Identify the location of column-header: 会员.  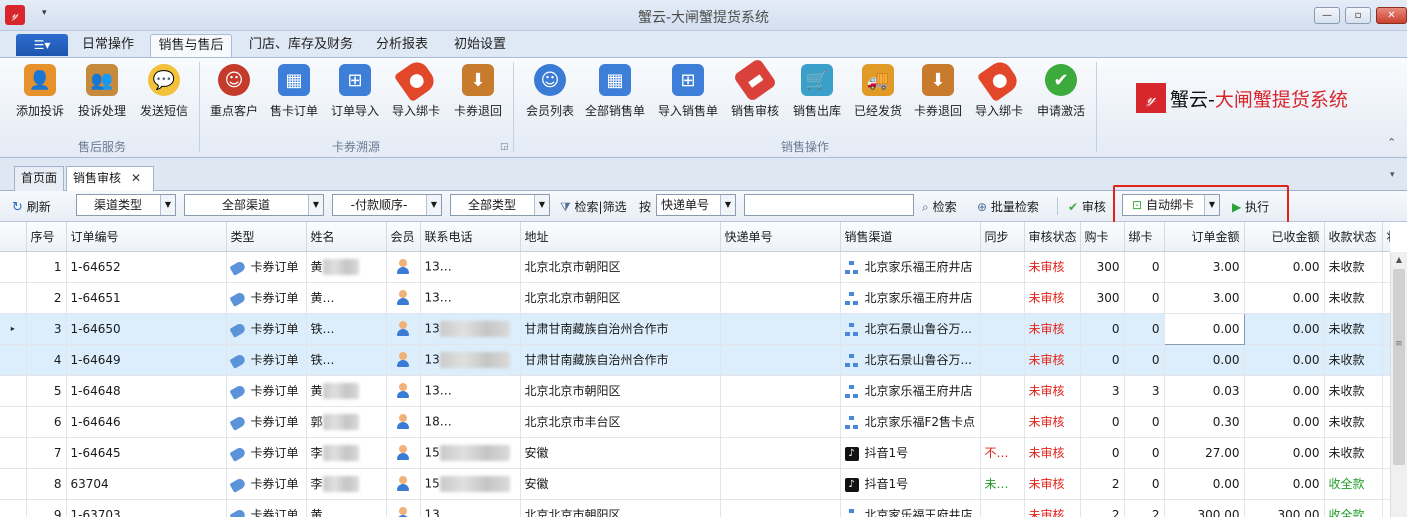
(403, 237).